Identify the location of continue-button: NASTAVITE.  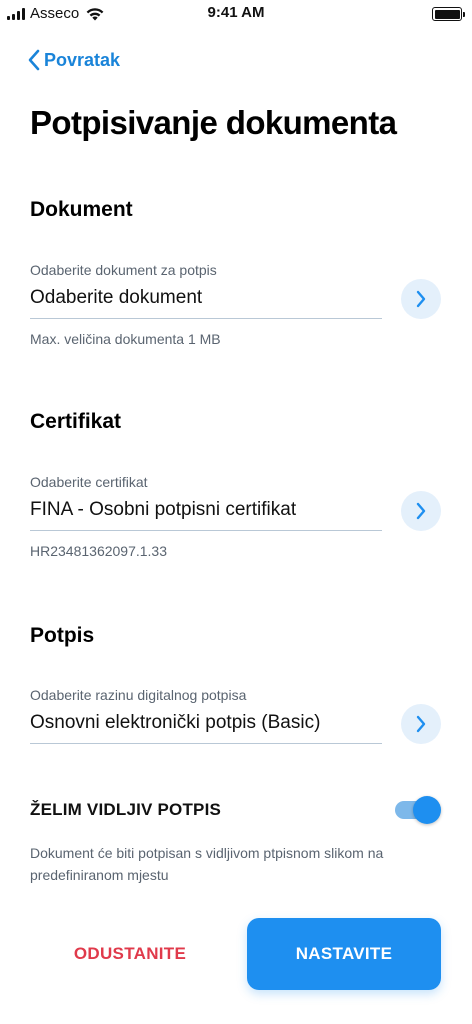
(344, 954).